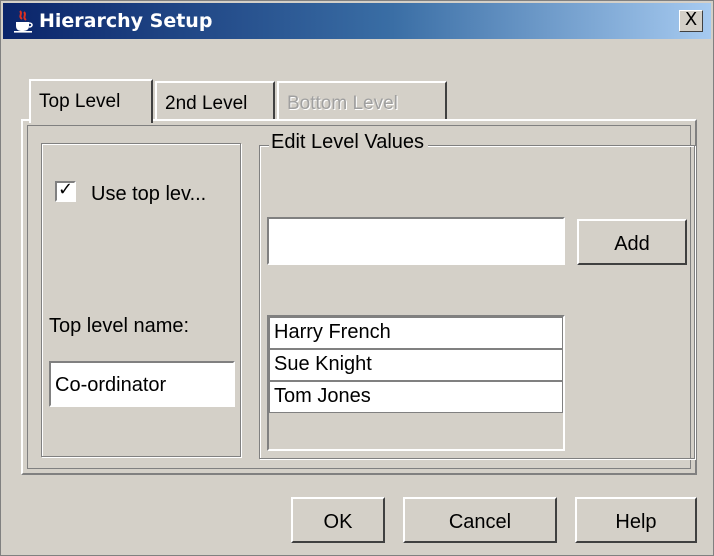 This screenshot has height=556, width=714. What do you see at coordinates (416, 365) in the screenshot?
I see `list-item: Sue Knight` at bounding box center [416, 365].